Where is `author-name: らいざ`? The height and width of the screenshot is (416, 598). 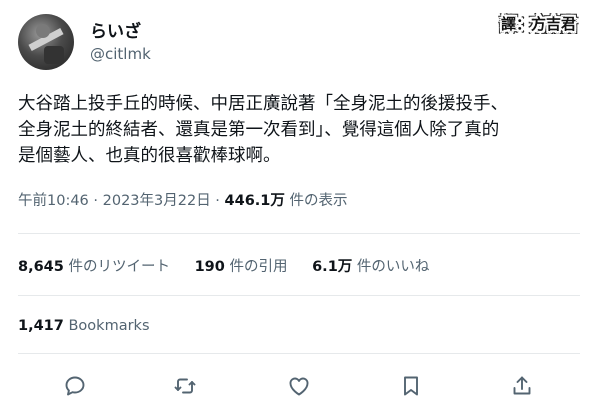 author-name: らいざ is located at coordinates (115, 29).